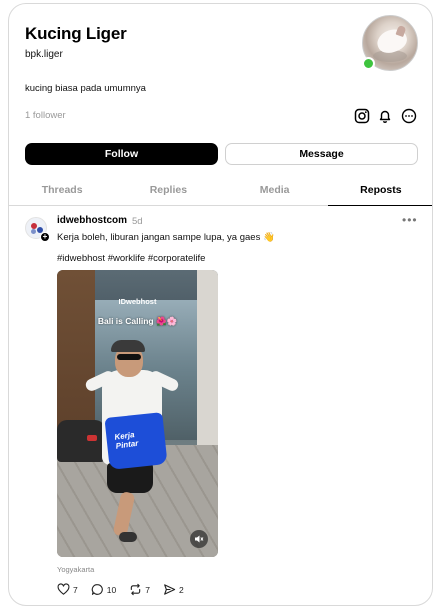 The height and width of the screenshot is (608, 441). What do you see at coordinates (44, 54) in the screenshot?
I see `profile-handle: bpk.liger` at bounding box center [44, 54].